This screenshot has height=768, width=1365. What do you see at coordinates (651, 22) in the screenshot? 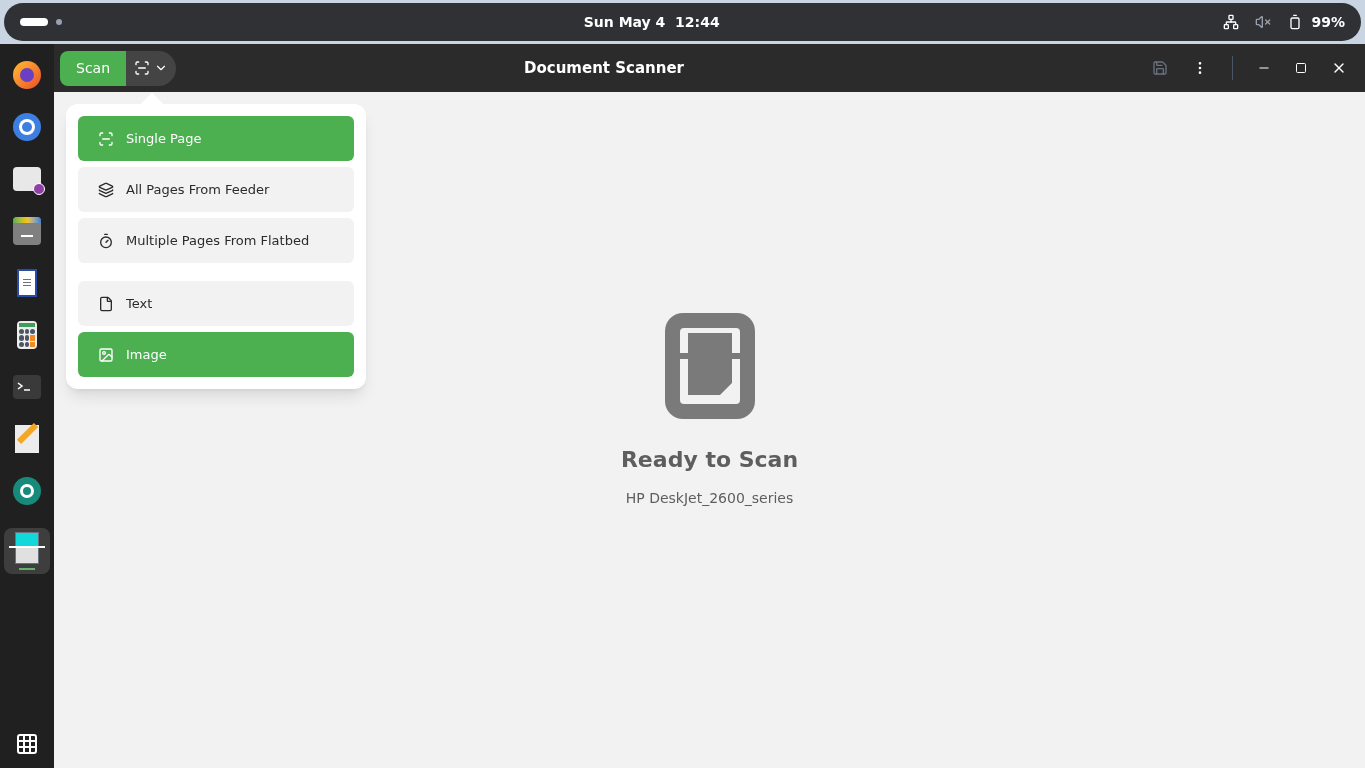
I see `clock: Sun May 4 12:44` at bounding box center [651, 22].